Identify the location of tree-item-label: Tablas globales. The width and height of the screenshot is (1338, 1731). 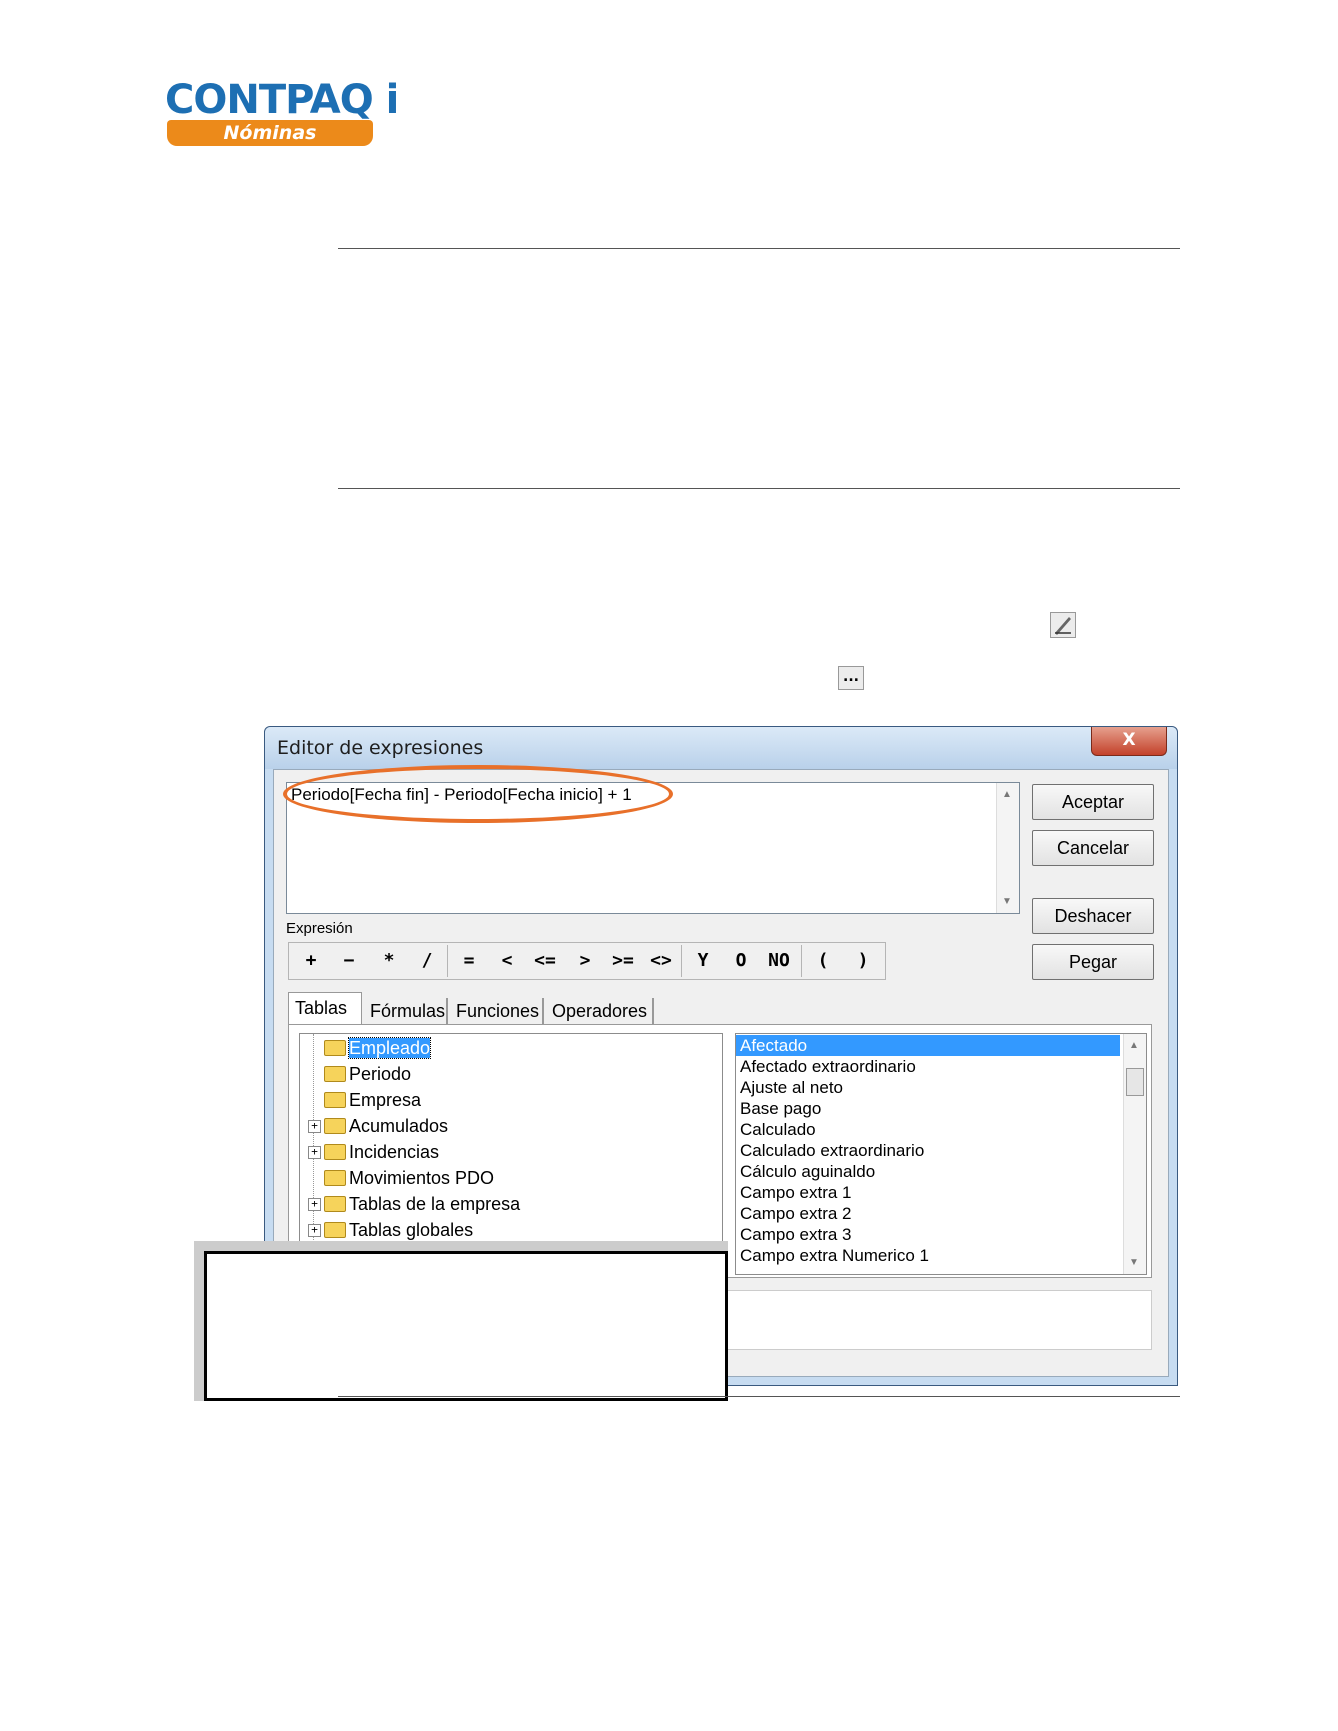
(411, 1230).